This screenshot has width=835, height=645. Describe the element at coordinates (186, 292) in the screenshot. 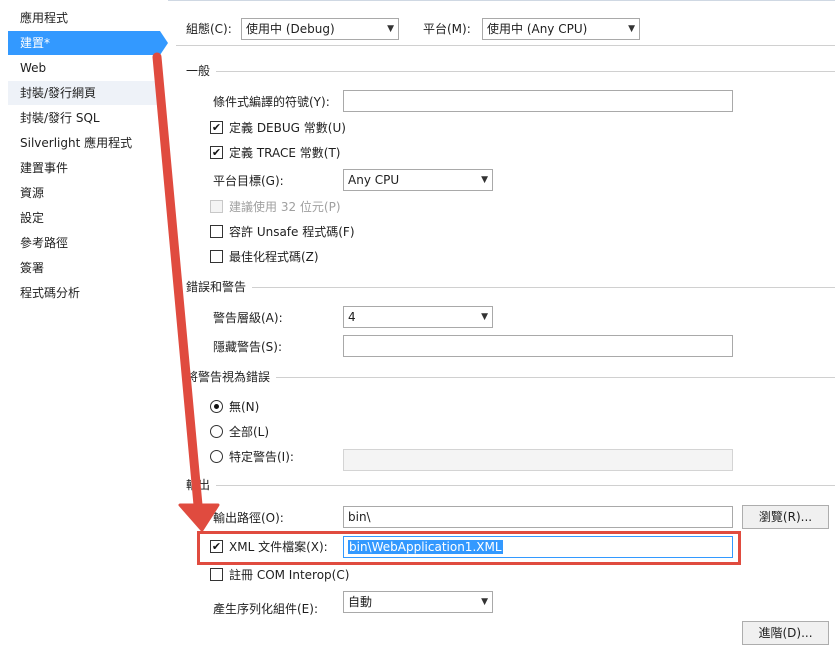

I see `annotation-arrow-icon` at that location.